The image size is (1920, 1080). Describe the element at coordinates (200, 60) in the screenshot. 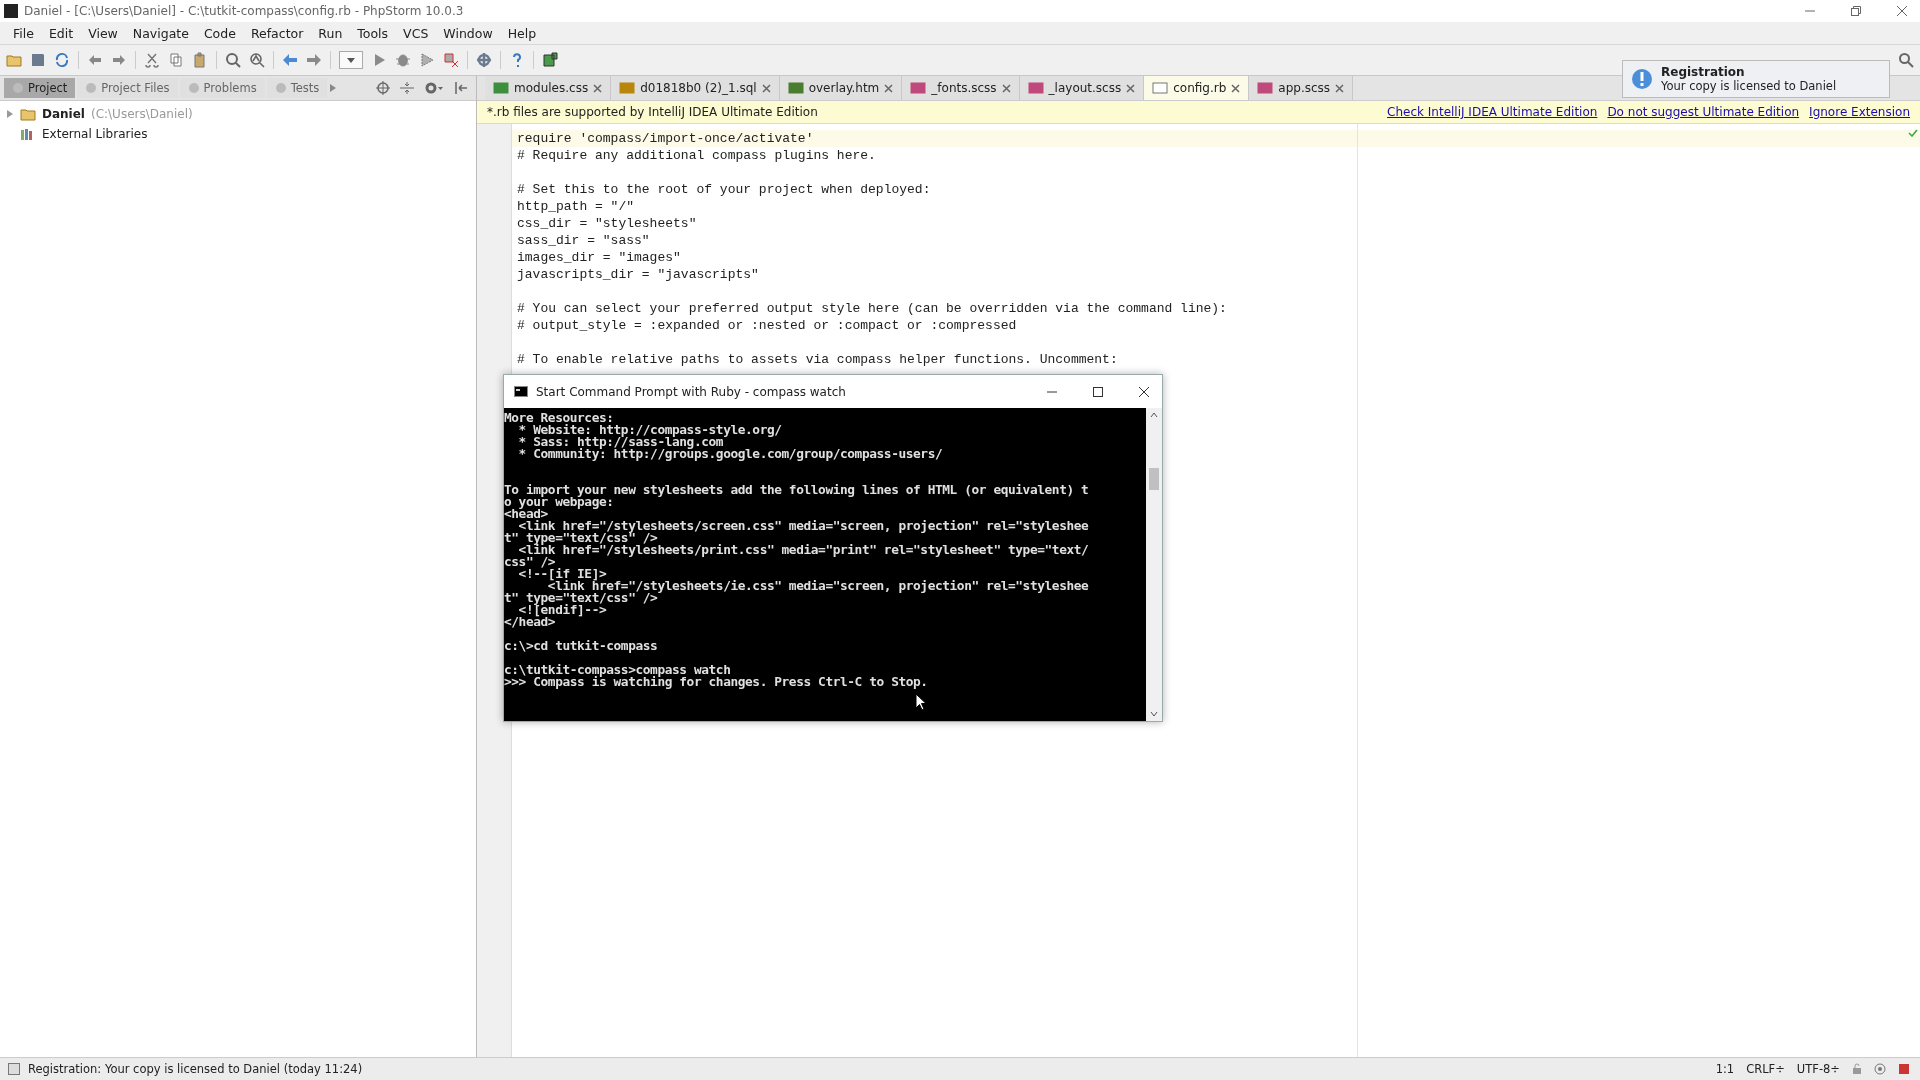

I see `paste-icon` at that location.